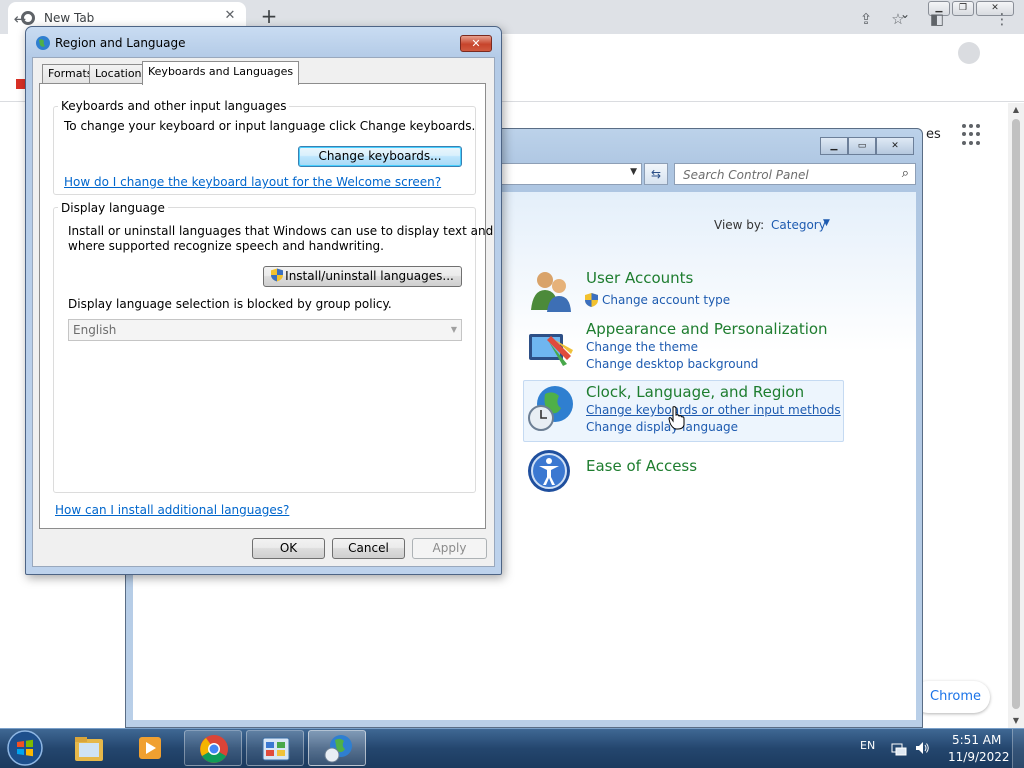 The width and height of the screenshot is (1024, 768). I want to click on tab-location: Location, so click(118, 74).